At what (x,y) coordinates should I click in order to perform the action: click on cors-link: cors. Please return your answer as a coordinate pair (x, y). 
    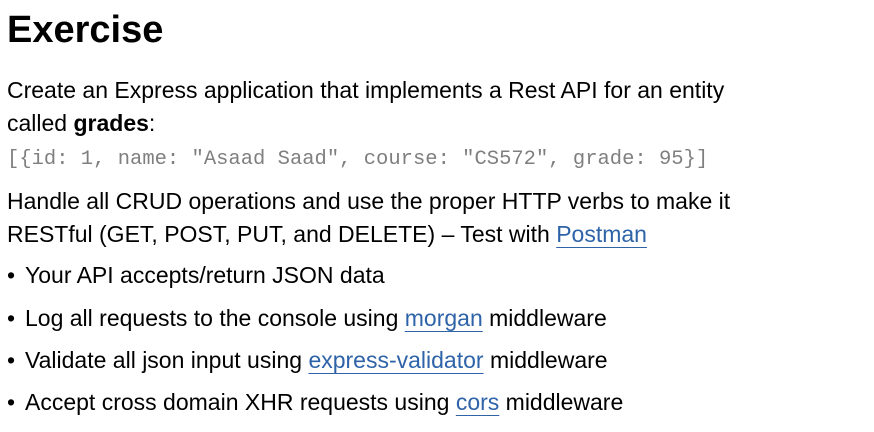
    Looking at the image, I should click on (477, 402).